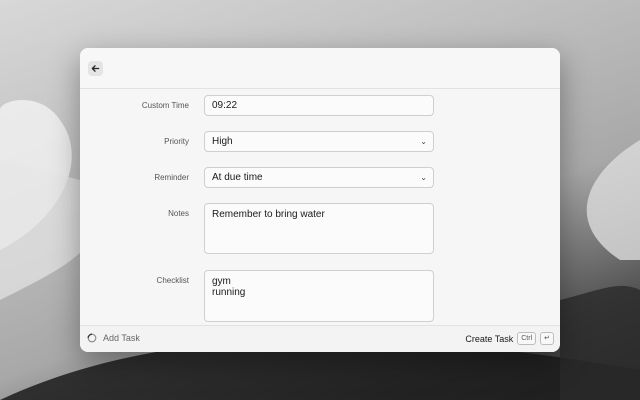  I want to click on window-titlebar, so click(320, 68).